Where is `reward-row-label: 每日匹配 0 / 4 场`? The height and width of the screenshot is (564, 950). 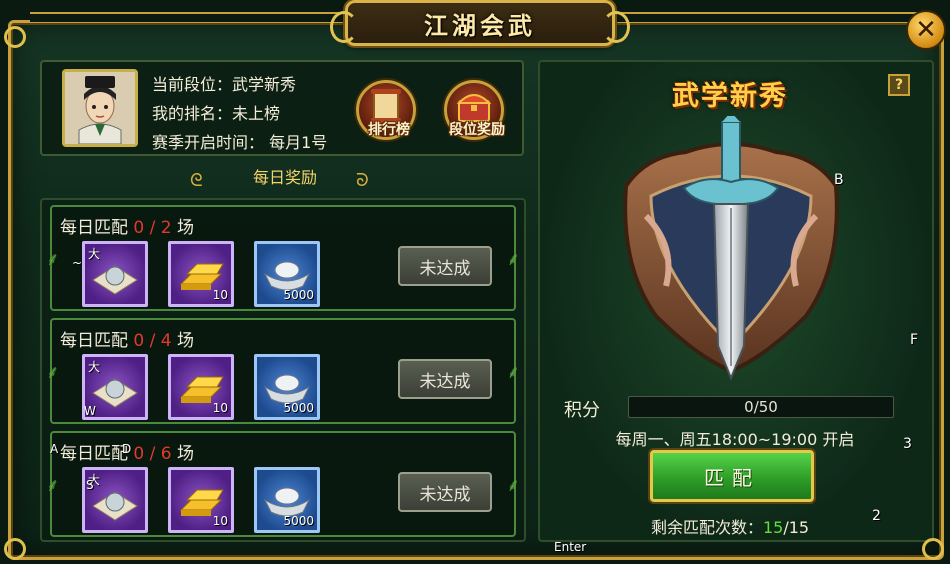 reward-row-label: 每日匹配 0 / 4 场 is located at coordinates (127, 338).